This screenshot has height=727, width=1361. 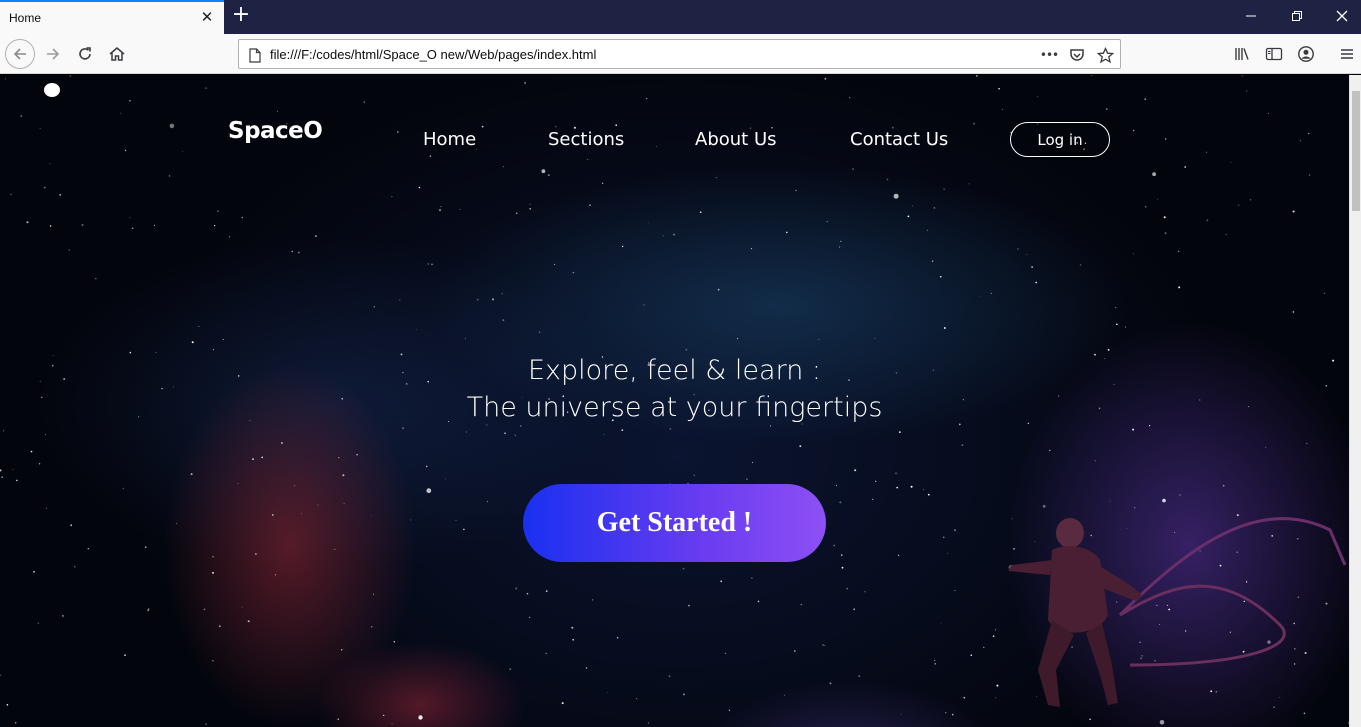 What do you see at coordinates (674, 407) in the screenshot?
I see `hero-headline-line2: The universe at your fingertips` at bounding box center [674, 407].